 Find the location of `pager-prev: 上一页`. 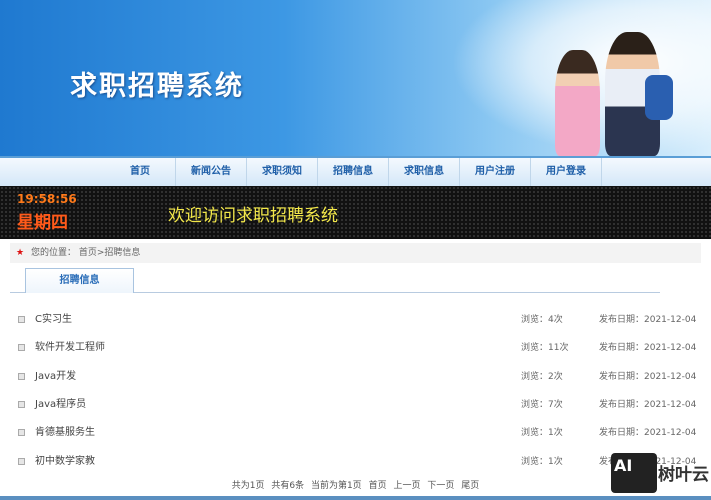

pager-prev: 上一页 is located at coordinates (406, 486).